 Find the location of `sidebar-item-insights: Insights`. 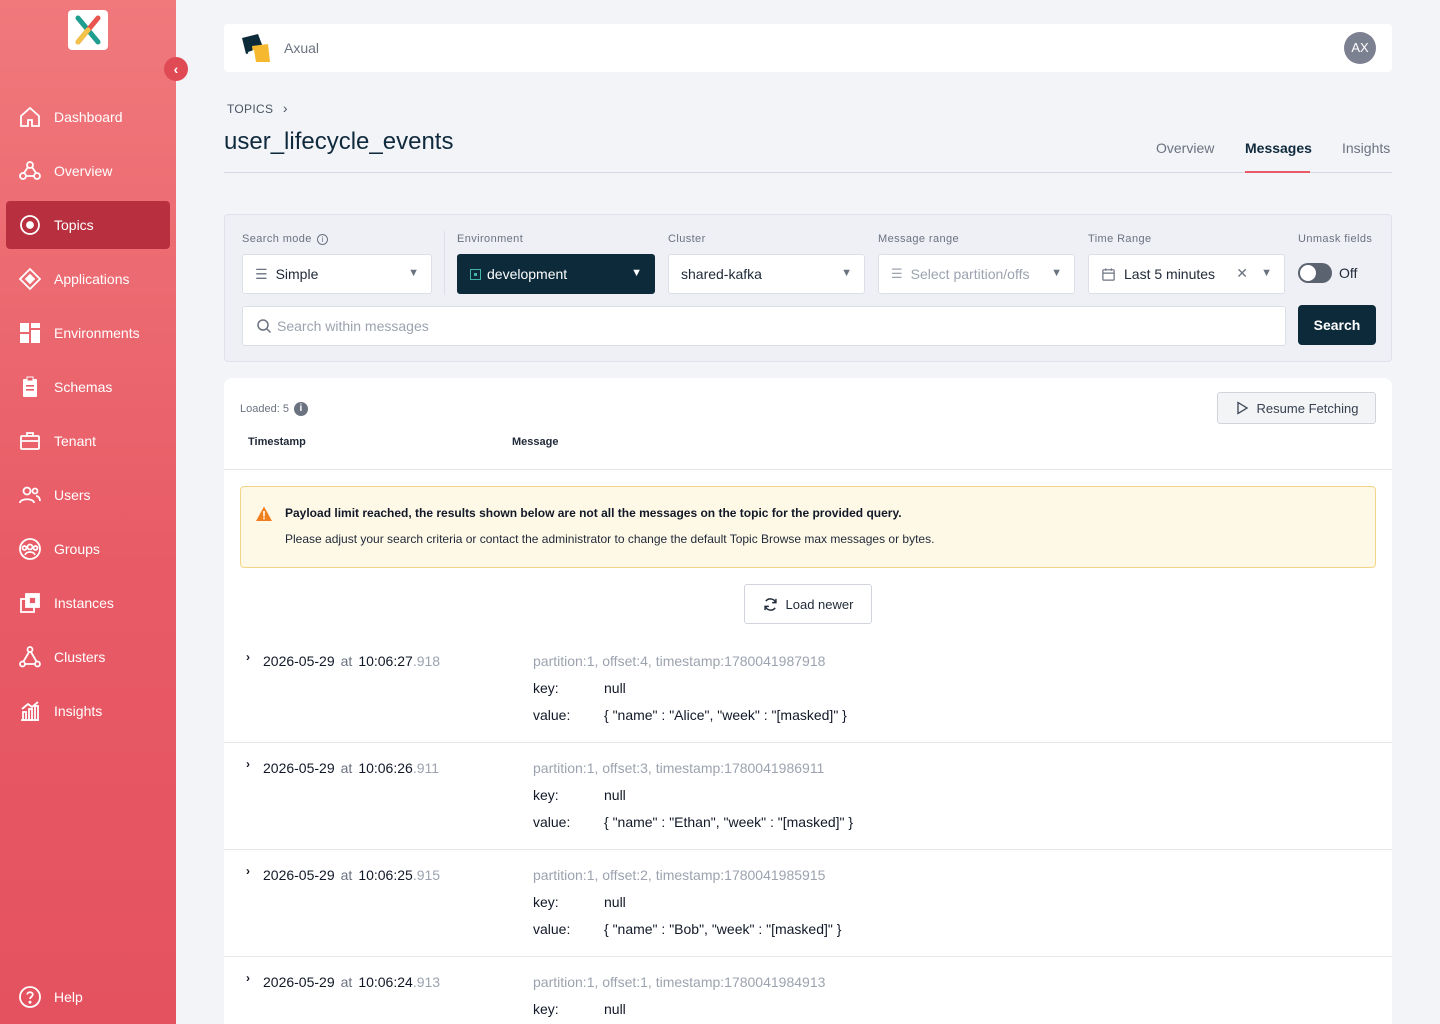

sidebar-item-insights: Insights is located at coordinates (88, 711).